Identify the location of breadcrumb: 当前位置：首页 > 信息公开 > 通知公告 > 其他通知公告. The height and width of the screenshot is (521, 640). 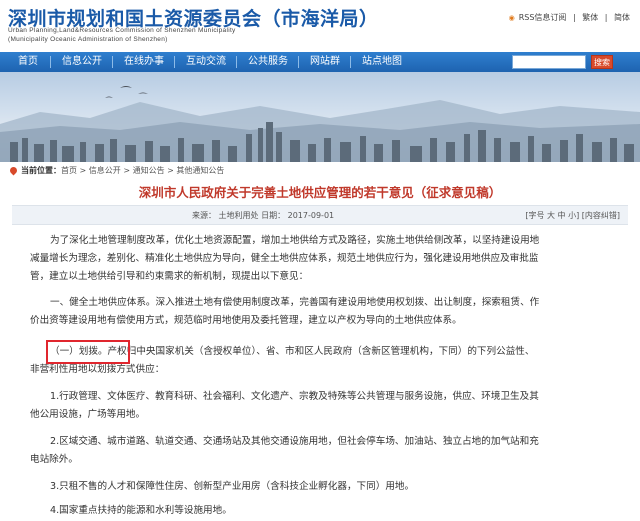
(116, 171).